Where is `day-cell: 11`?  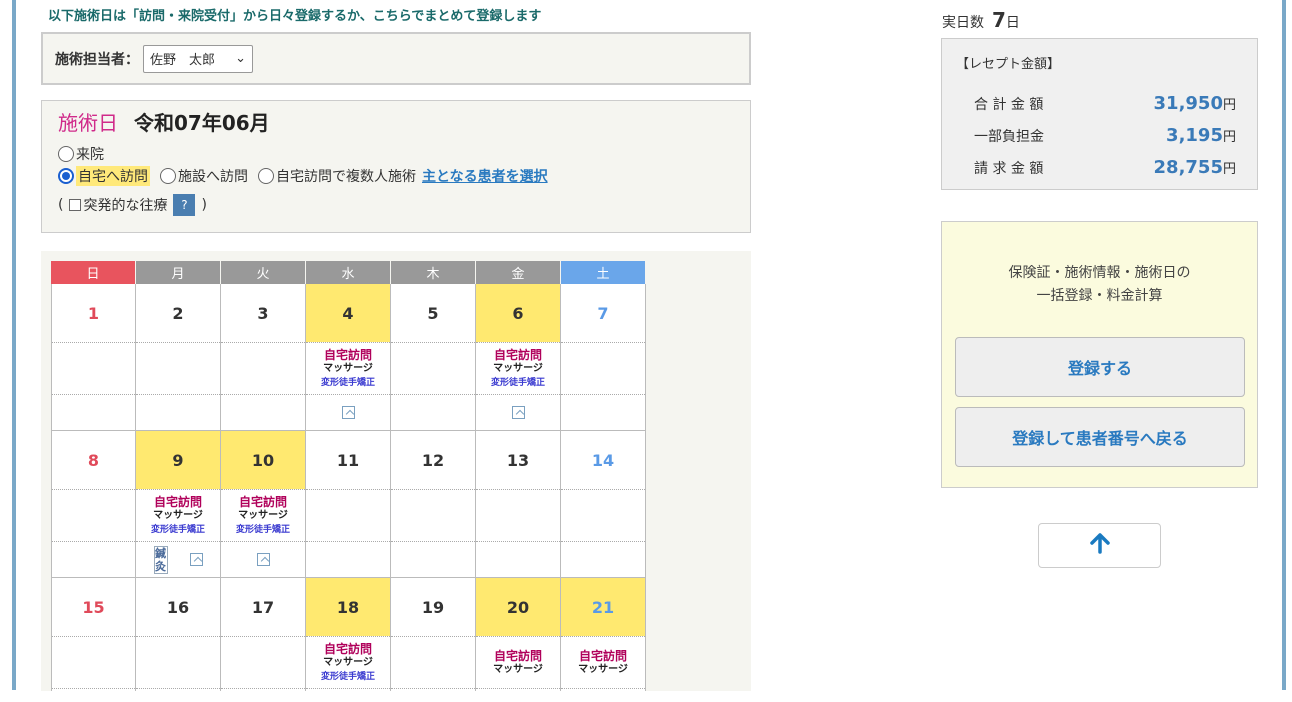
day-cell: 11 is located at coordinates (348, 504).